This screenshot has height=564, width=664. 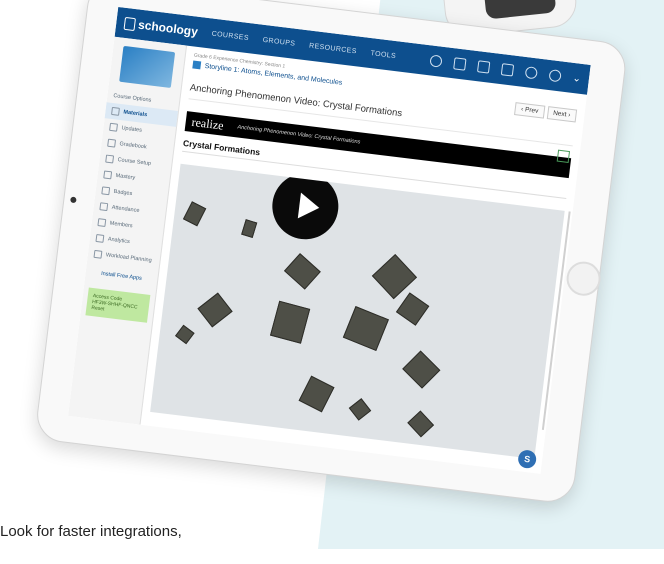 What do you see at coordinates (113, 127) in the screenshot?
I see `updates-icon` at bounding box center [113, 127].